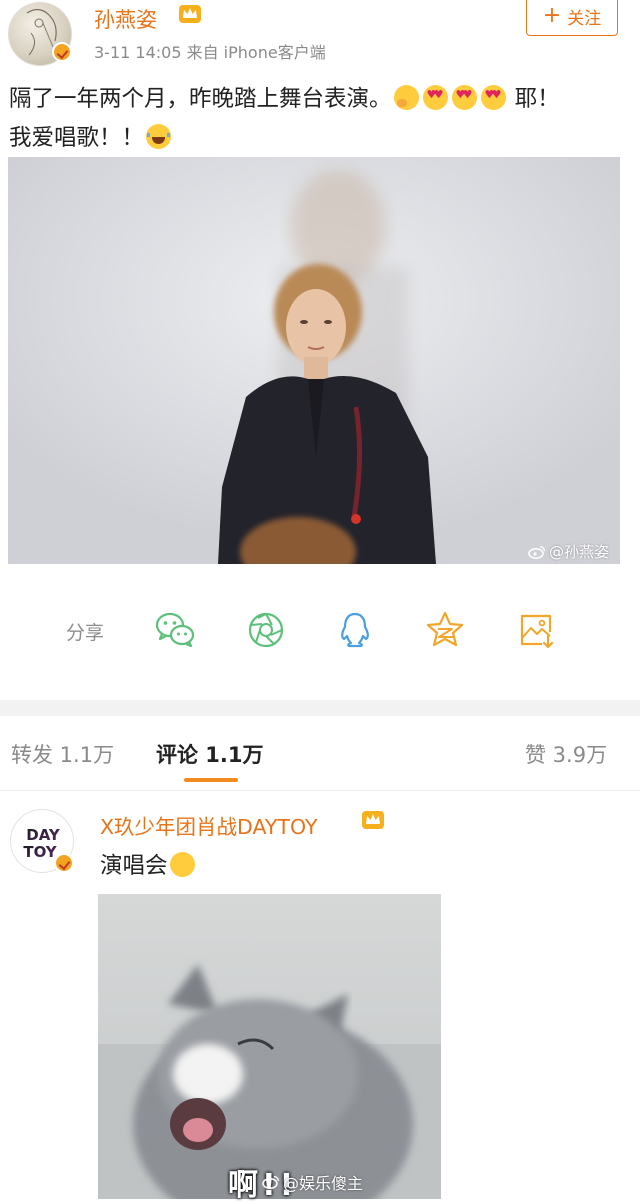  What do you see at coordinates (77, 138) in the screenshot?
I see `post-text-line2: 我爱唱歌！！` at bounding box center [77, 138].